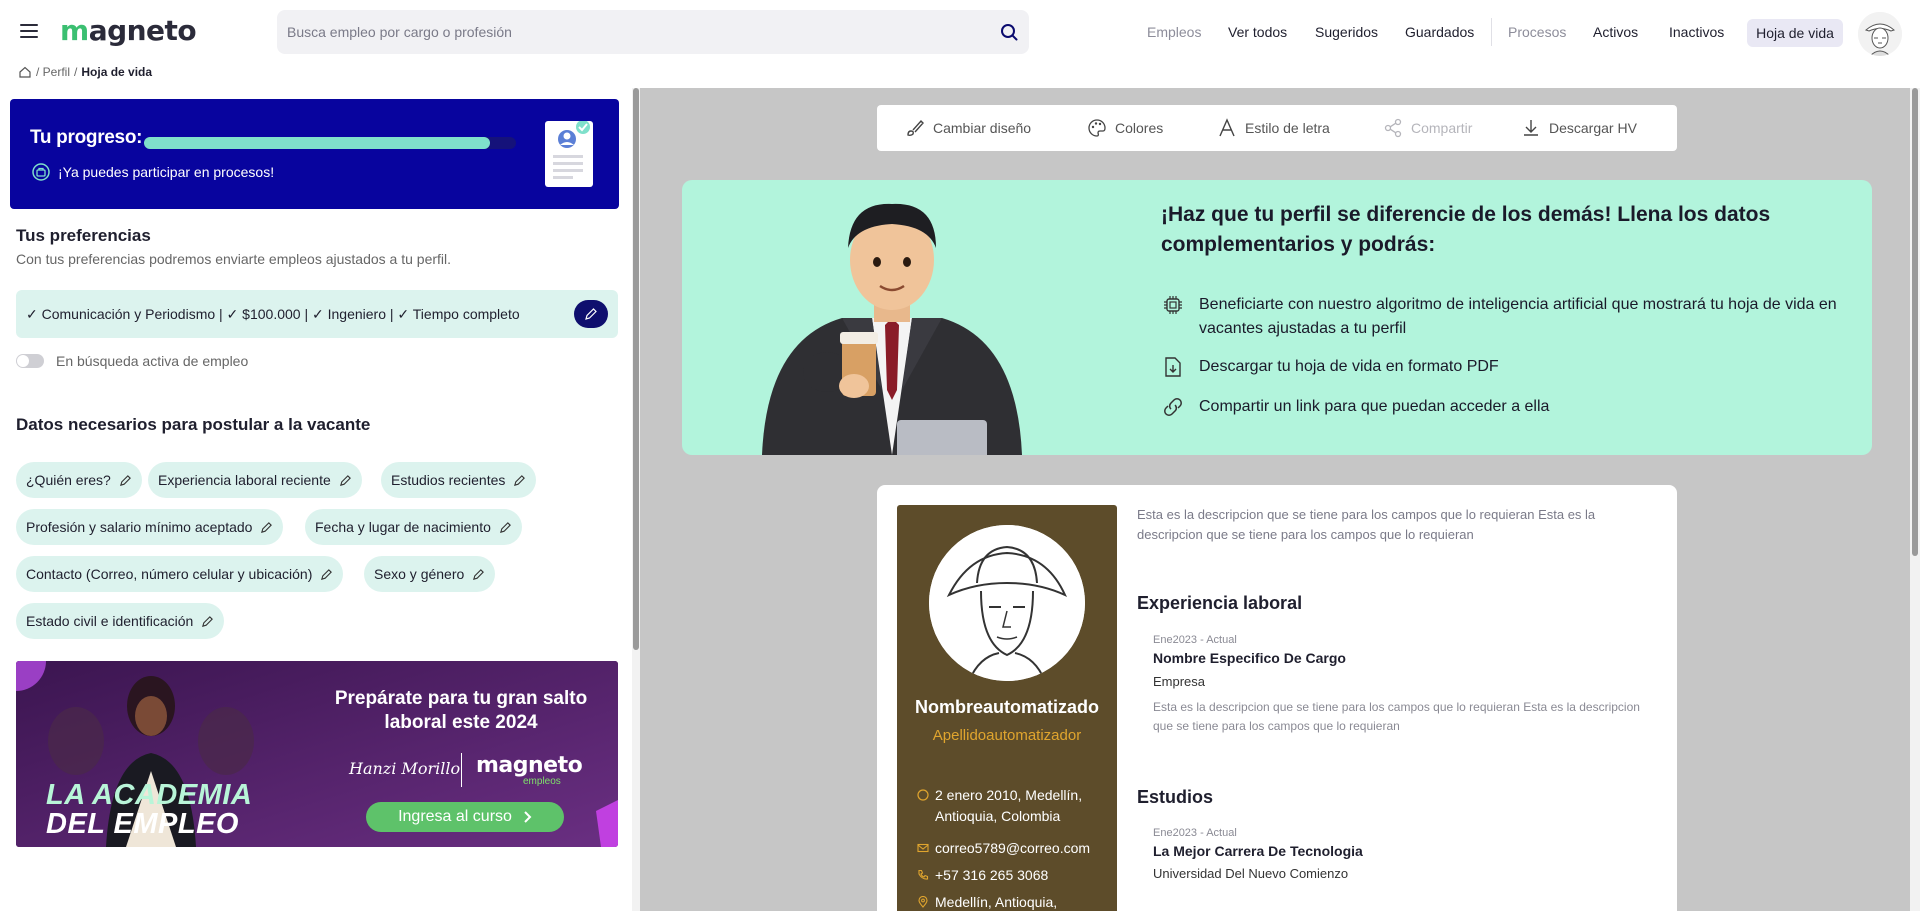  Describe the element at coordinates (1013, 848) in the screenshot. I see `cv-email: correo5789@correo.com` at that location.